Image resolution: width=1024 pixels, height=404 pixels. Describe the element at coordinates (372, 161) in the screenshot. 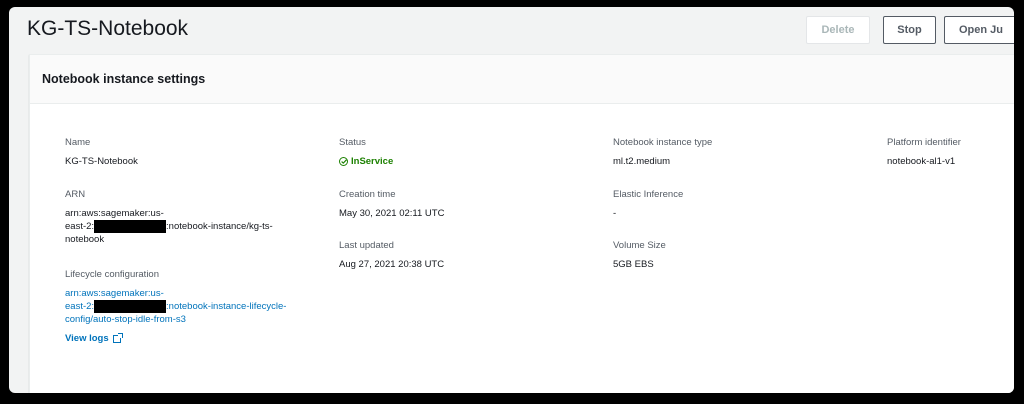

I see `status-text: InService` at that location.